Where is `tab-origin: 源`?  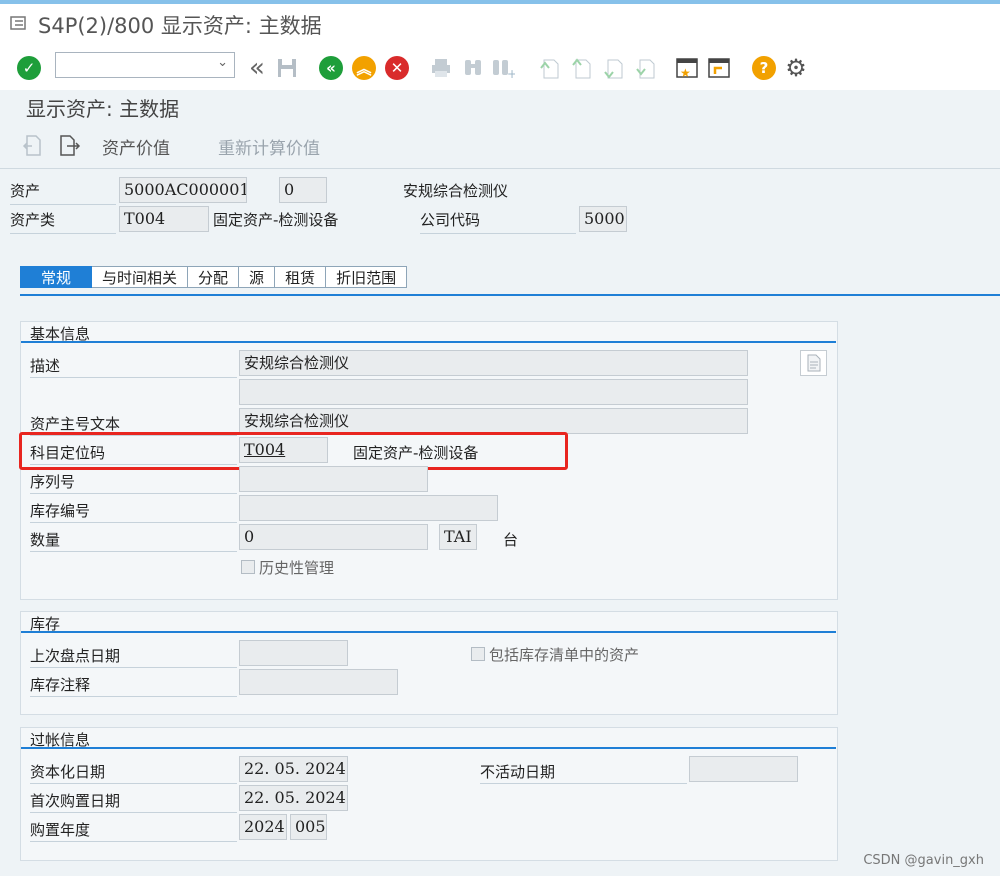 tab-origin: 源 is located at coordinates (257, 277).